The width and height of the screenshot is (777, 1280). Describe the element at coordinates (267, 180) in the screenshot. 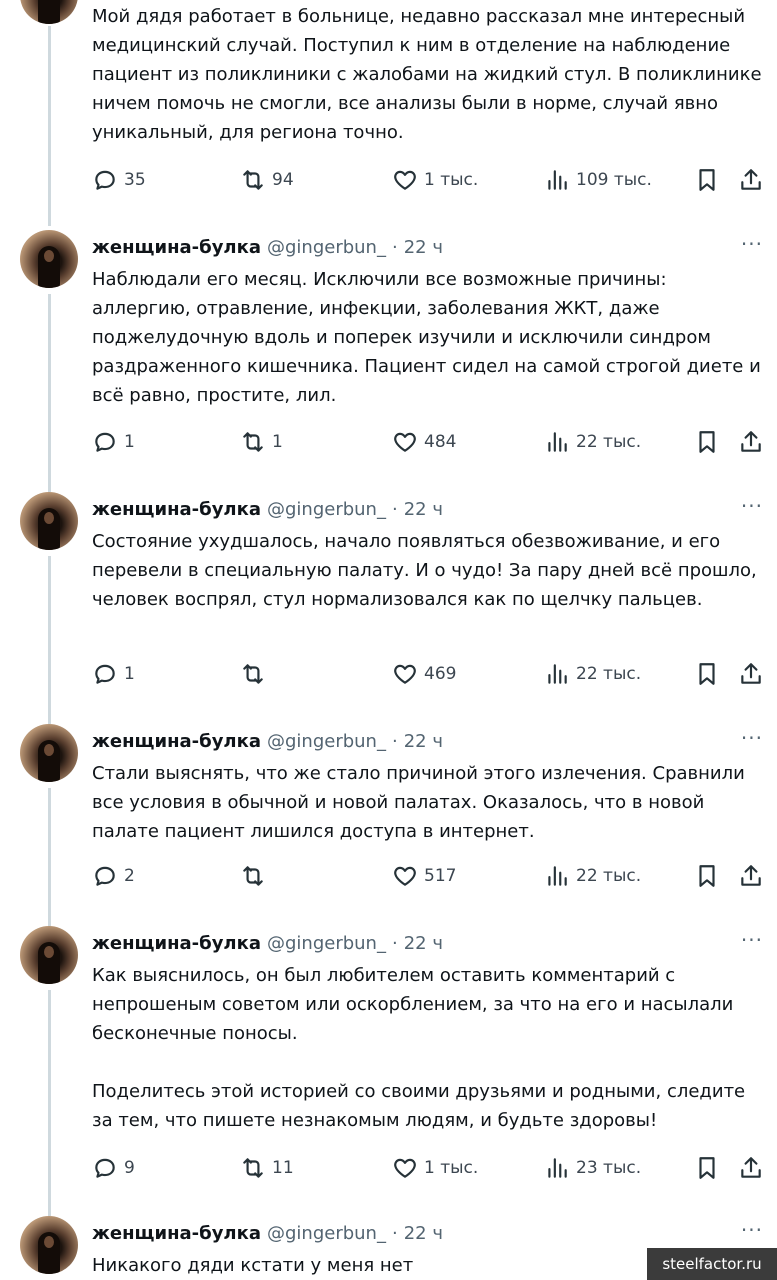

I see `retweet-button: 94` at that location.